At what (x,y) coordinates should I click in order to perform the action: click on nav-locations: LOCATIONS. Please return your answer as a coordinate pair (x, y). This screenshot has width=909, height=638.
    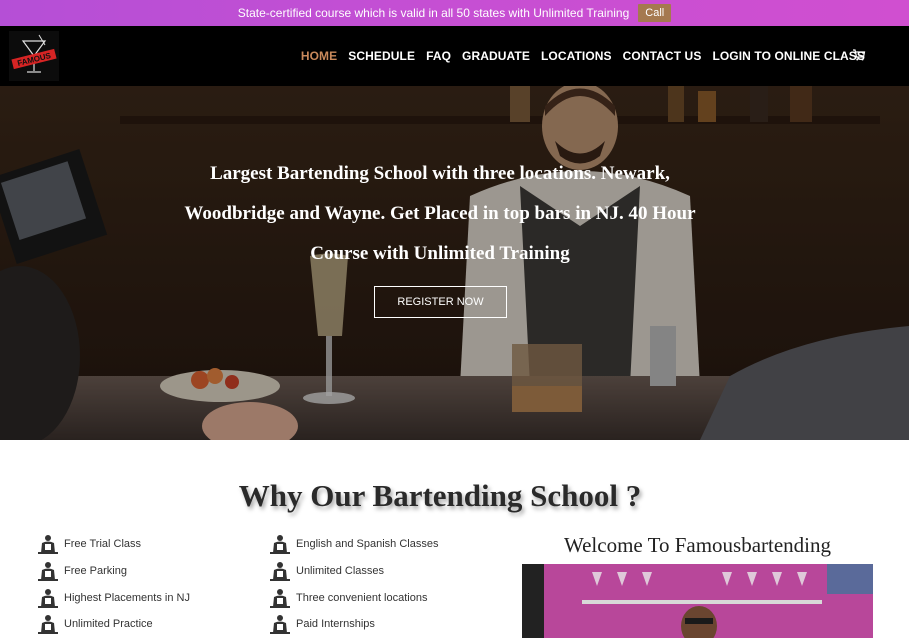
    Looking at the image, I should click on (576, 56).